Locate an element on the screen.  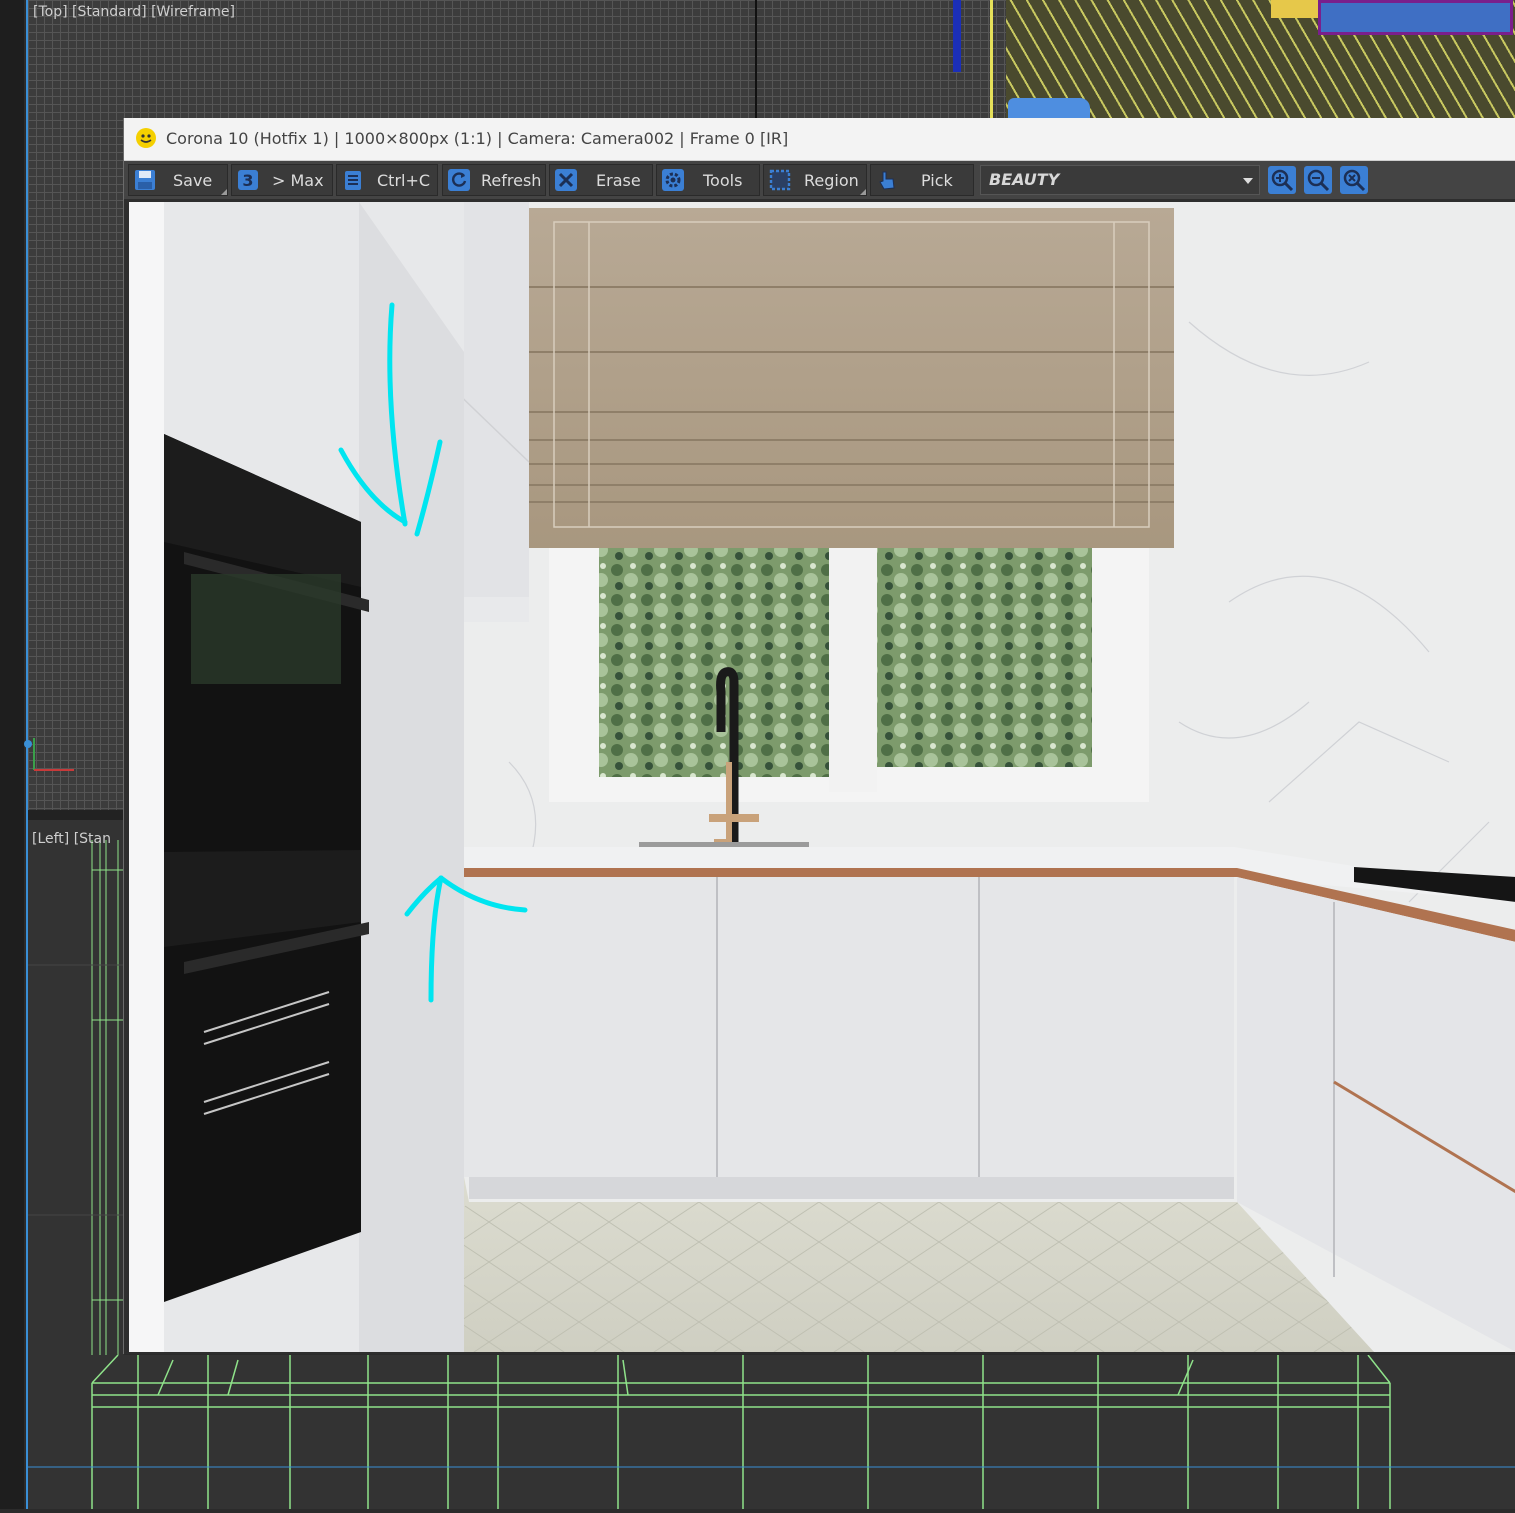
arrow-down-icon is located at coordinates (390, 419).